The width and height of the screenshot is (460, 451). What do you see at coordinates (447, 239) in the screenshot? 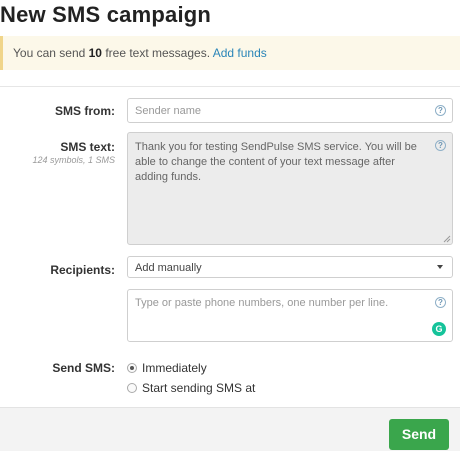
I see `resize-handle-icon` at bounding box center [447, 239].